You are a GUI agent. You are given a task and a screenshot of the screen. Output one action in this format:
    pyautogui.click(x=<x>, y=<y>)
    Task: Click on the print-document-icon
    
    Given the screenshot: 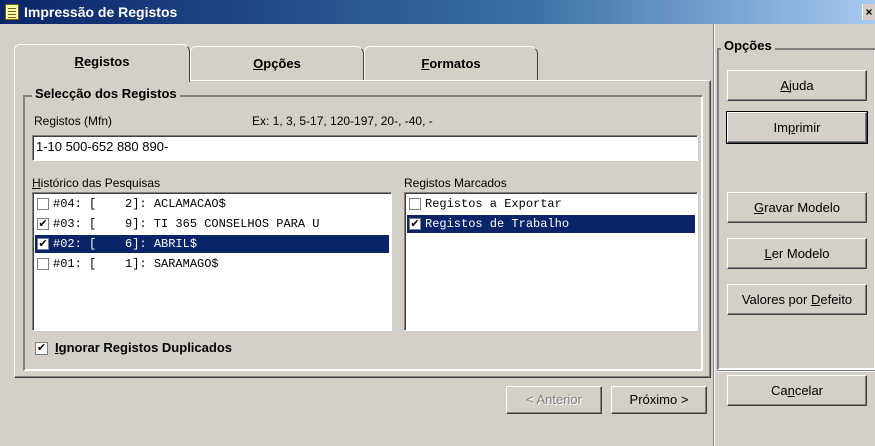 What is the action you would take?
    pyautogui.click(x=12, y=12)
    